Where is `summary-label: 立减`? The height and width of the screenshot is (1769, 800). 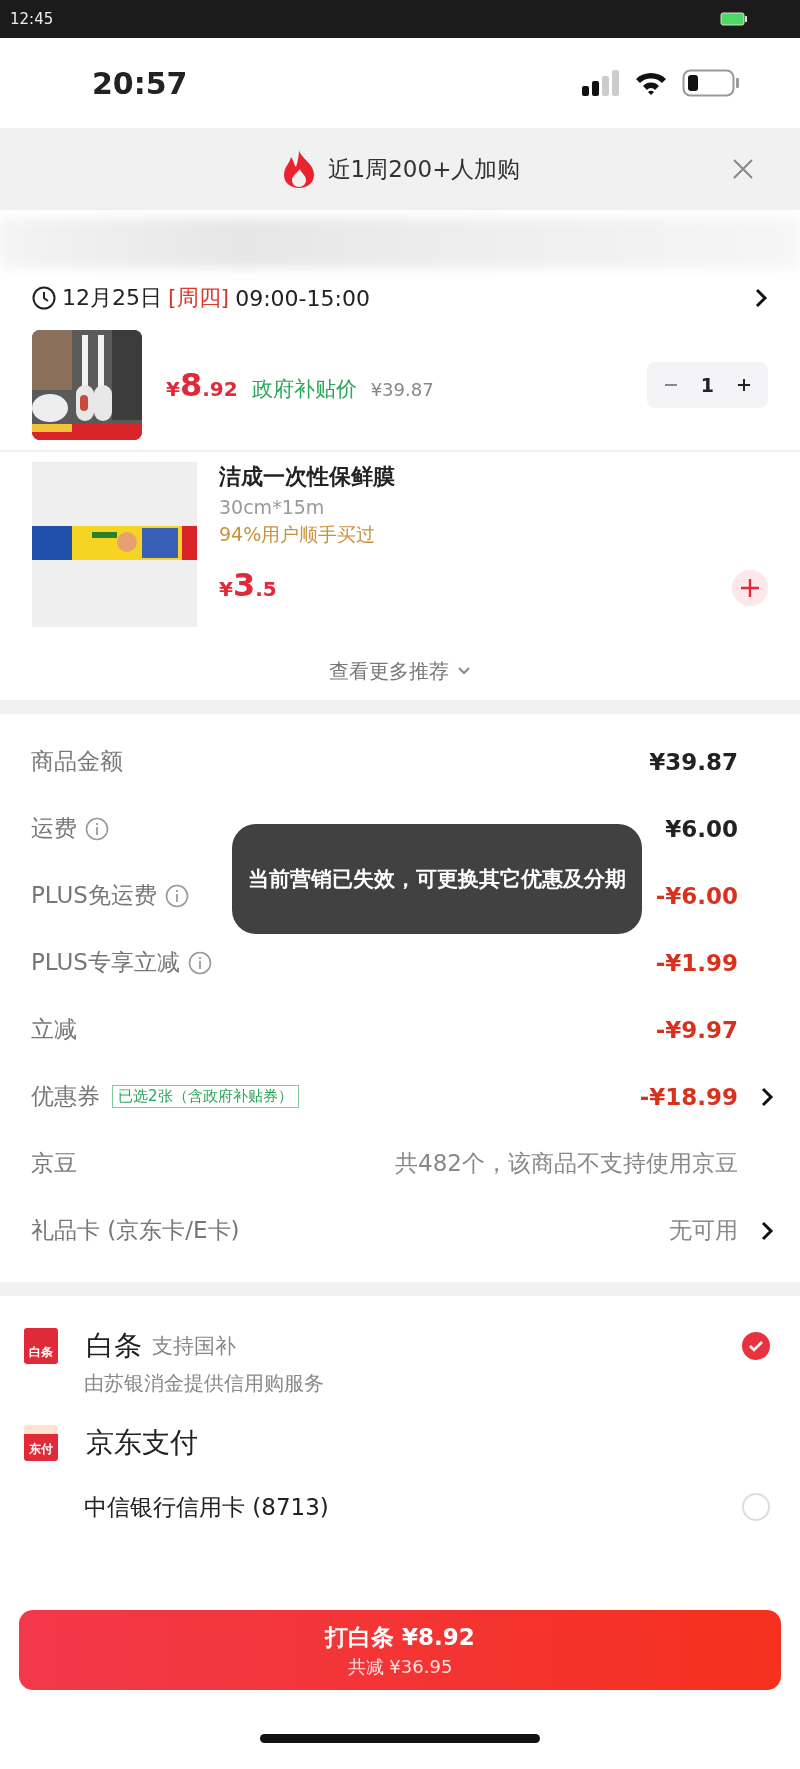 summary-label: 立减 is located at coordinates (54, 1029).